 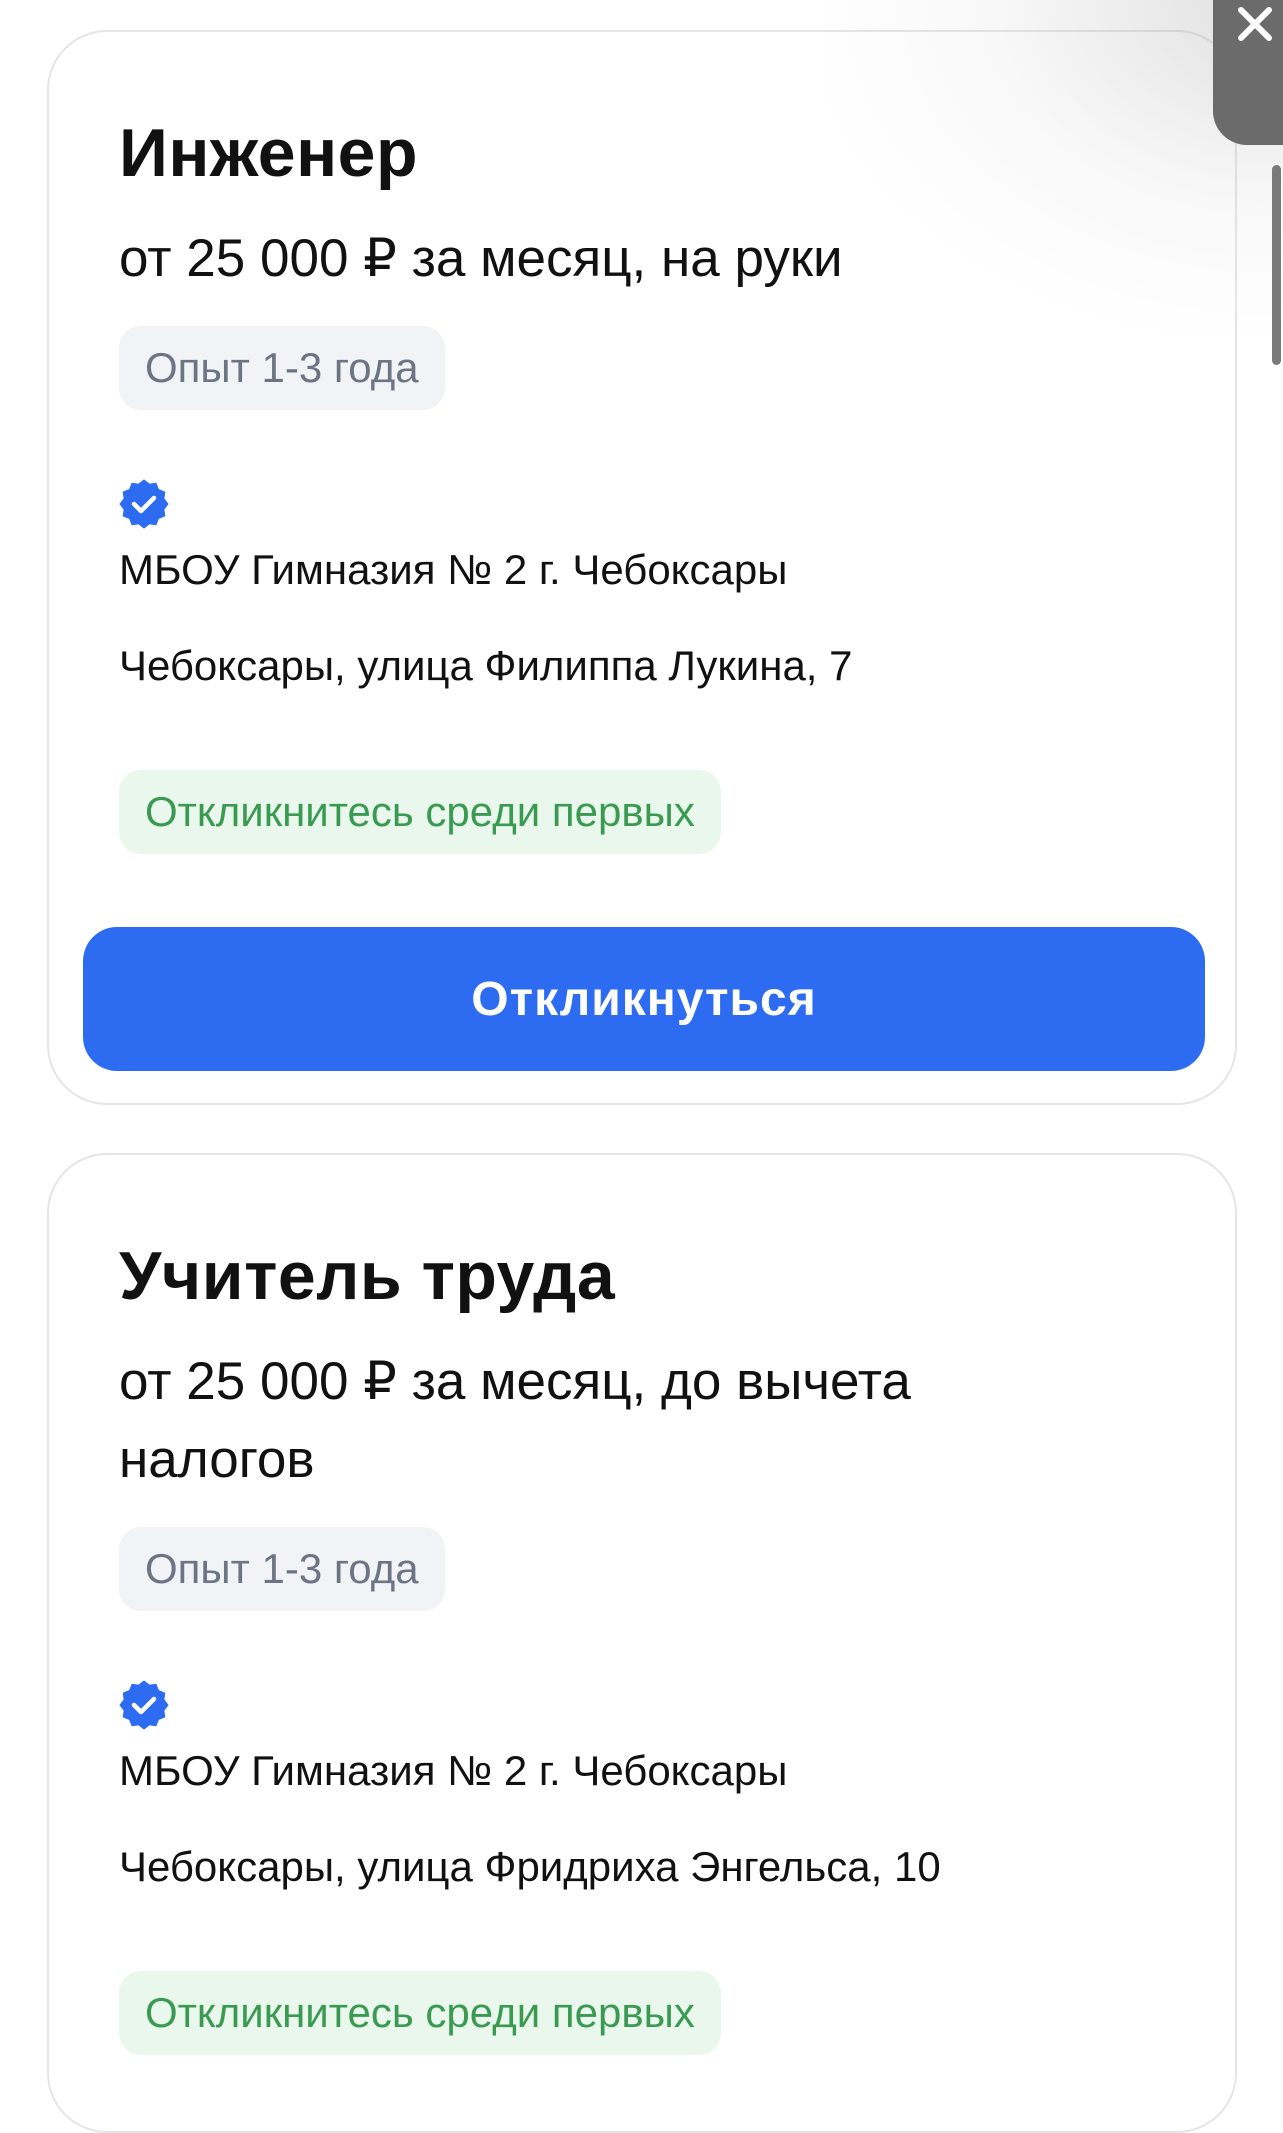 I want to click on scrollbar, so click(x=1276, y=265).